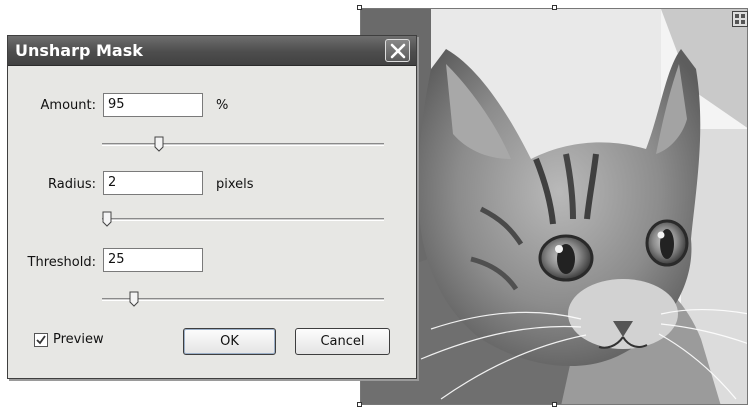 The image size is (751, 408). I want to click on radius-label: Radius:, so click(72, 184).